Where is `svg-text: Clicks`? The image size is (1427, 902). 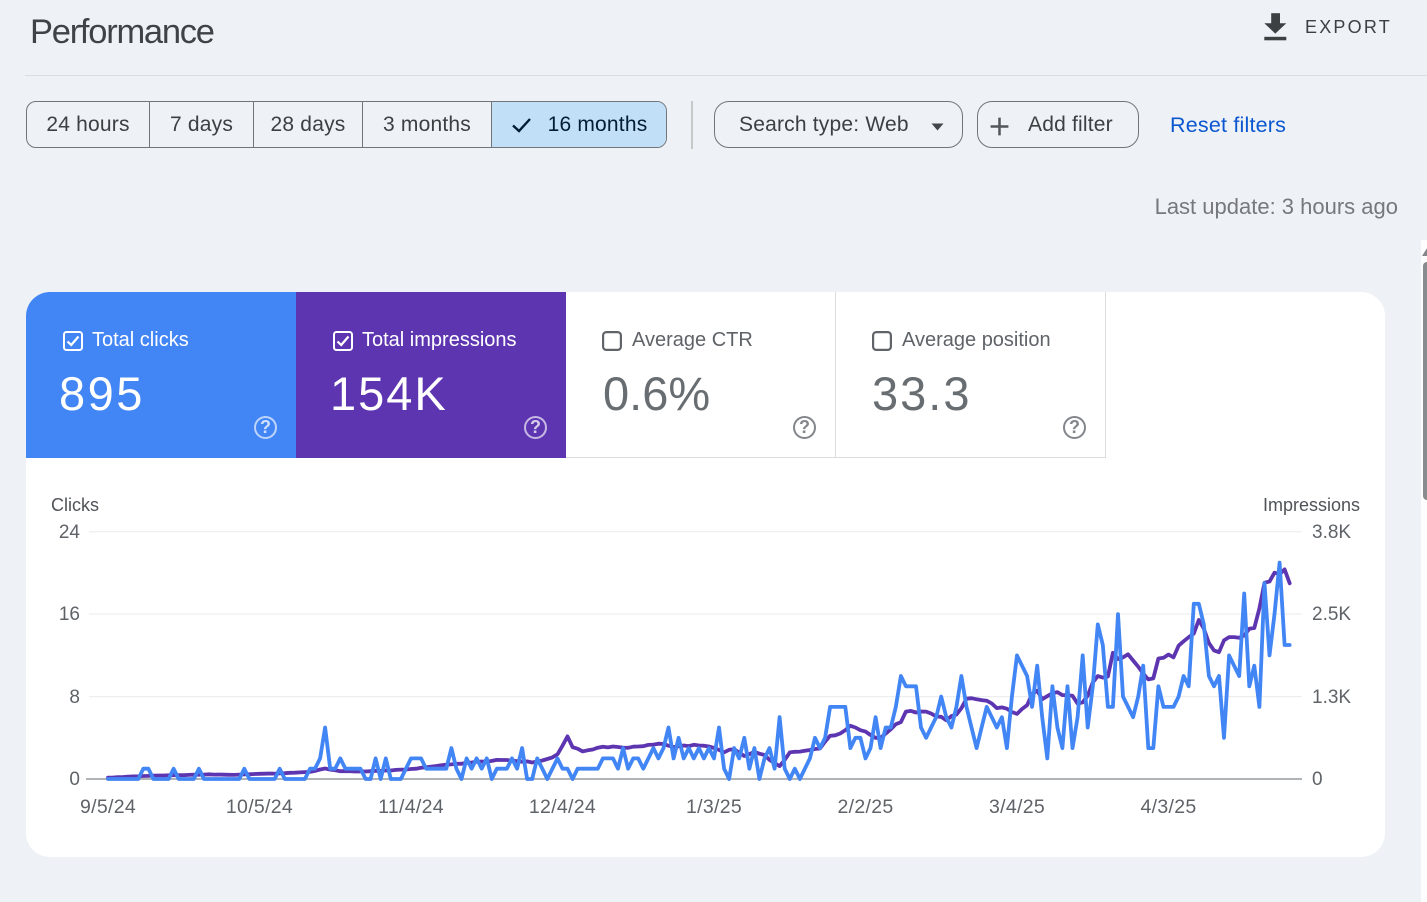 svg-text: Clicks is located at coordinates (75, 505).